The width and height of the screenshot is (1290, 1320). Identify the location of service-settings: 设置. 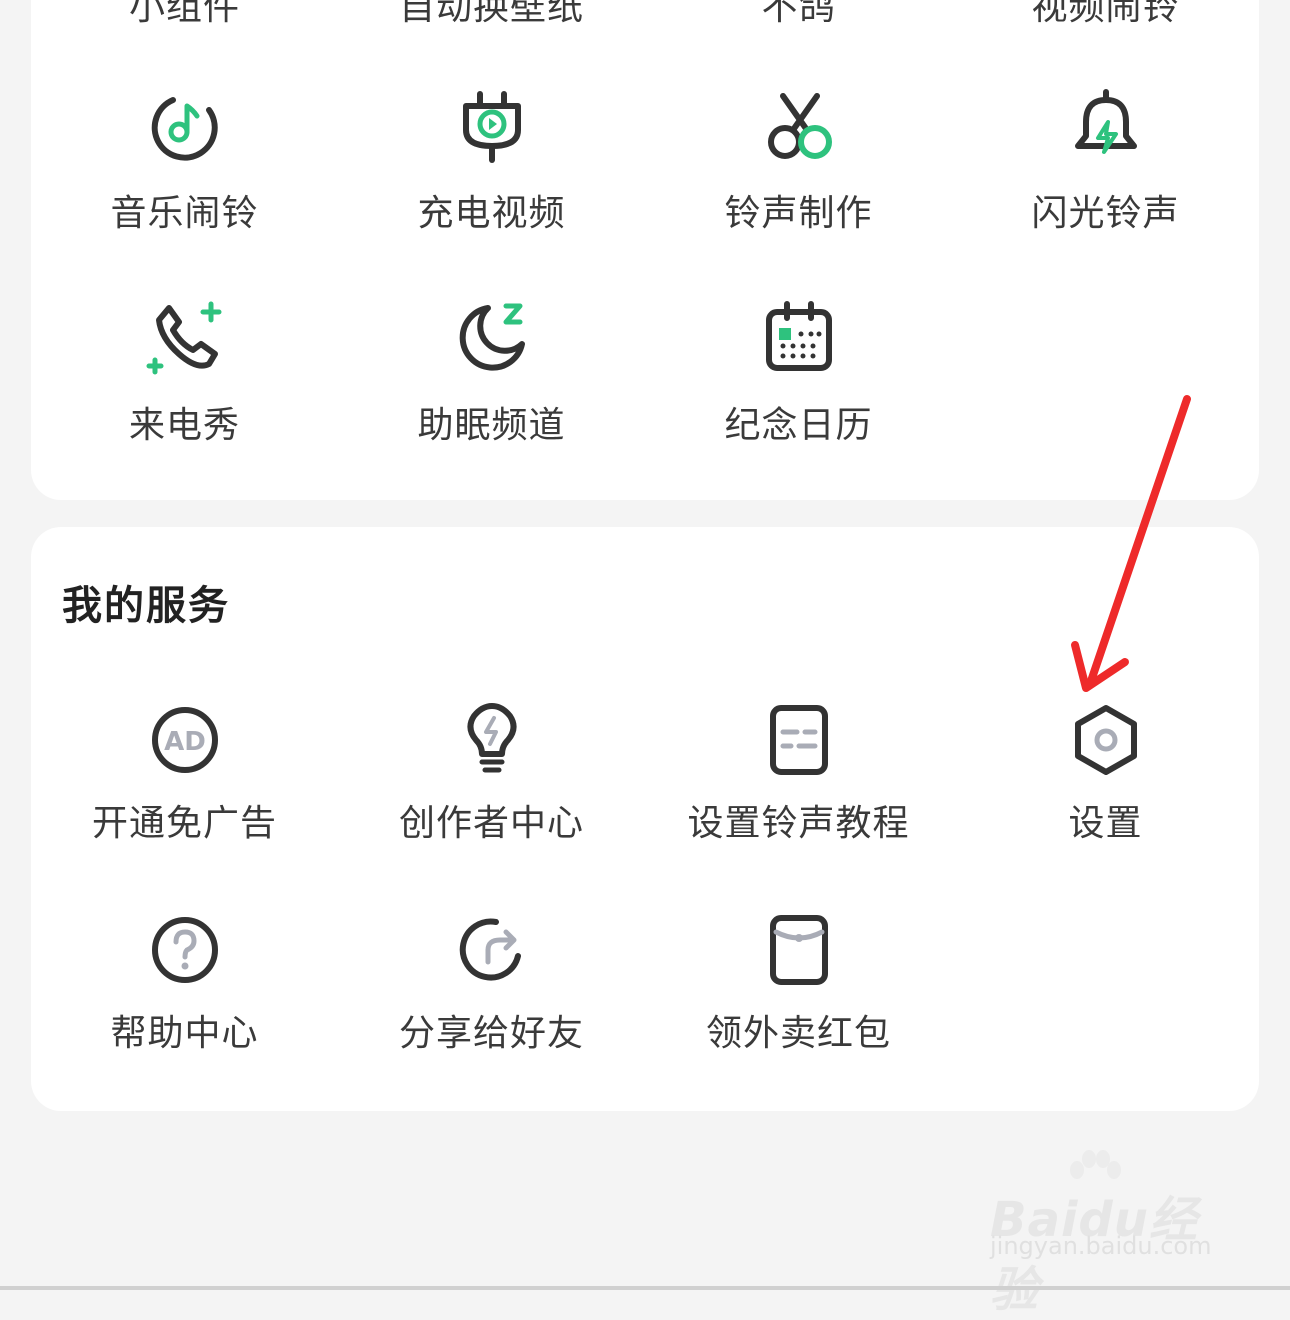
(1105, 772).